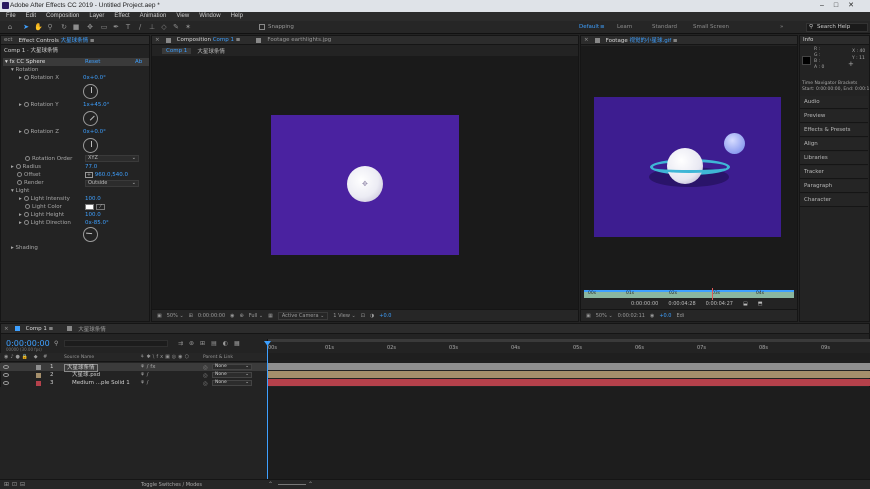  I want to click on toggle-pixel-icon: ⊡, so click(363, 316).